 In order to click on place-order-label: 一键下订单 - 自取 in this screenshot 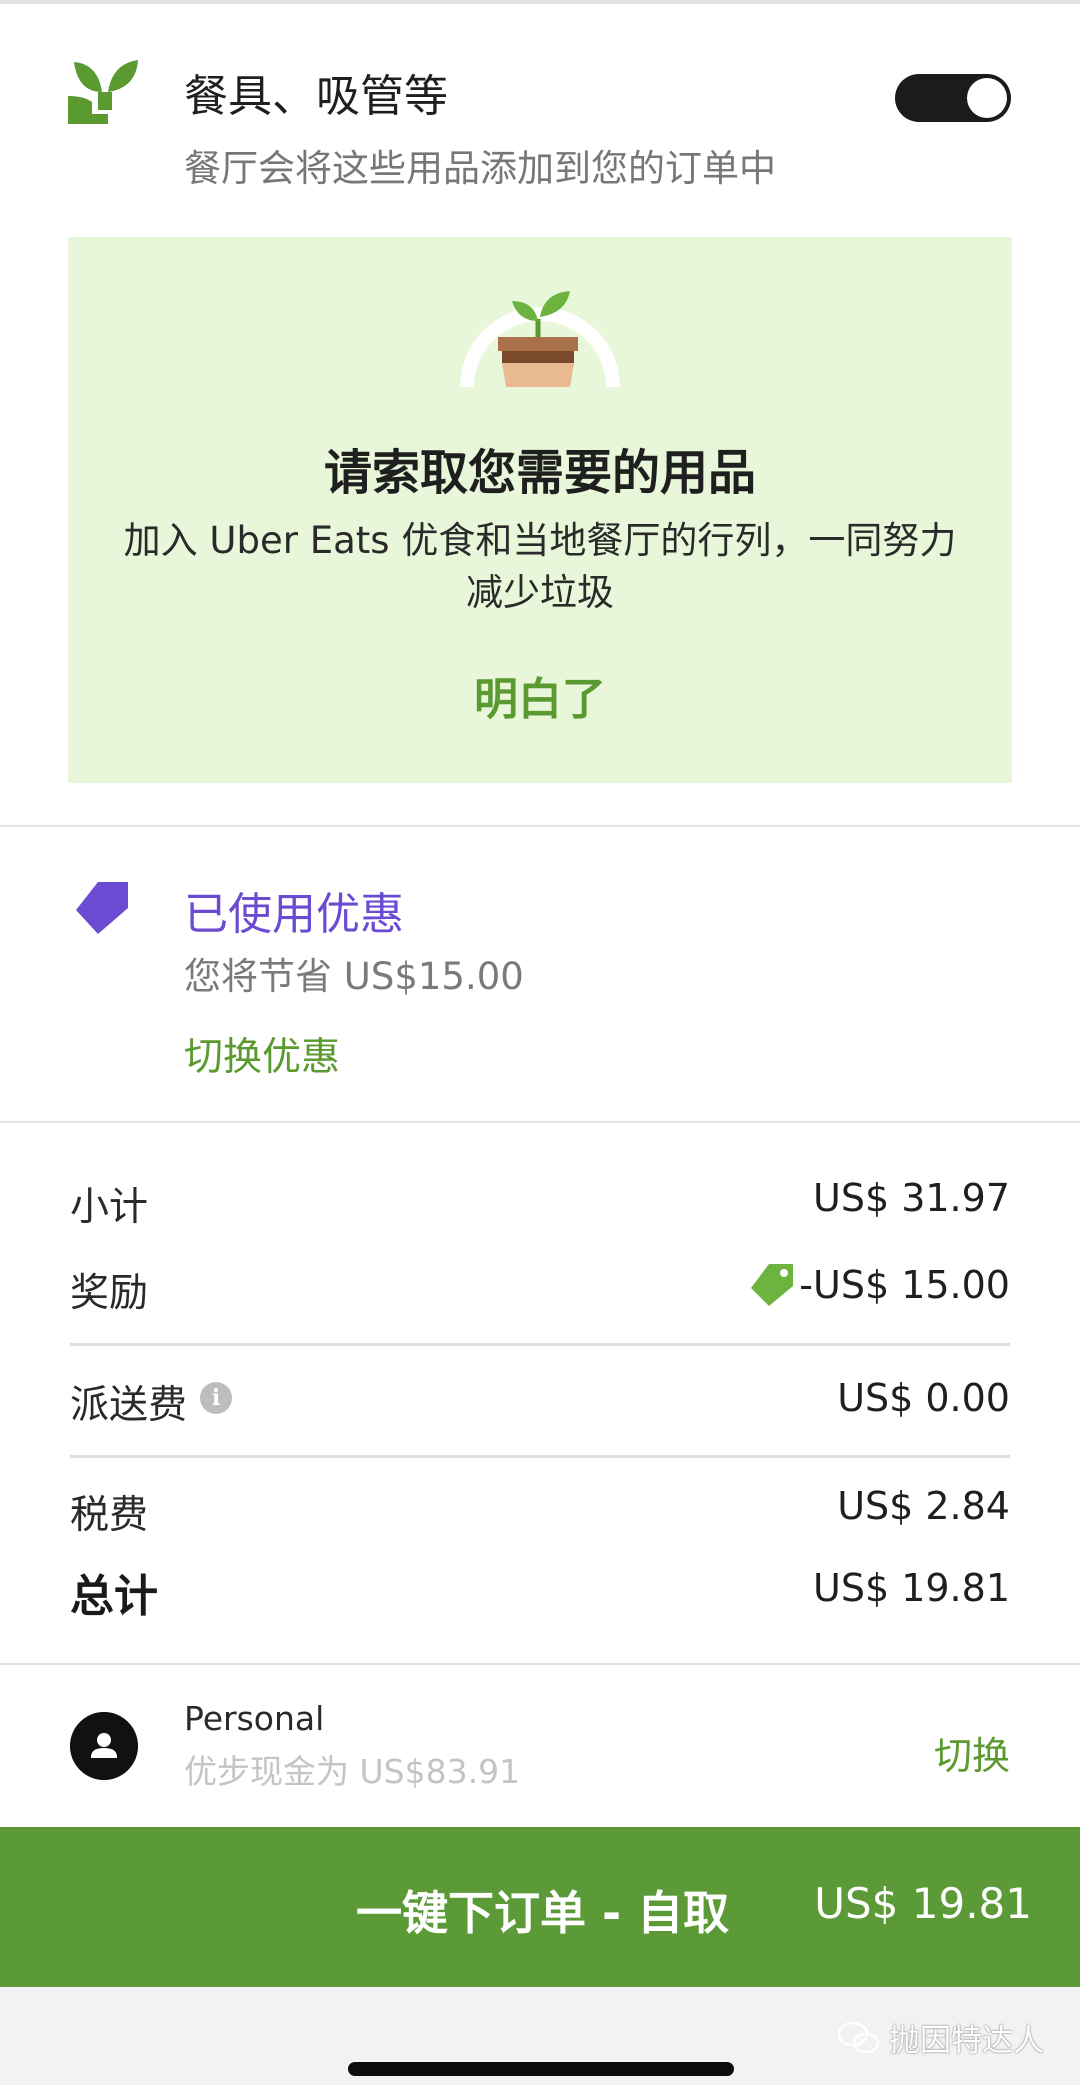, I will do `click(543, 1913)`.